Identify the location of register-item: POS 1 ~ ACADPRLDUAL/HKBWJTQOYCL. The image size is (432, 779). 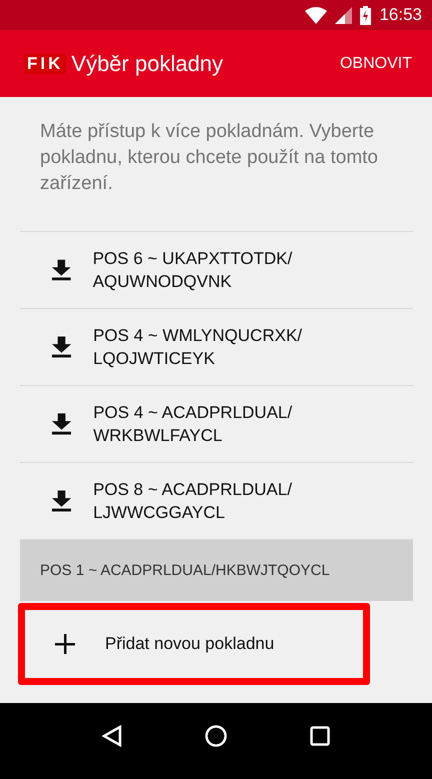
(216, 570).